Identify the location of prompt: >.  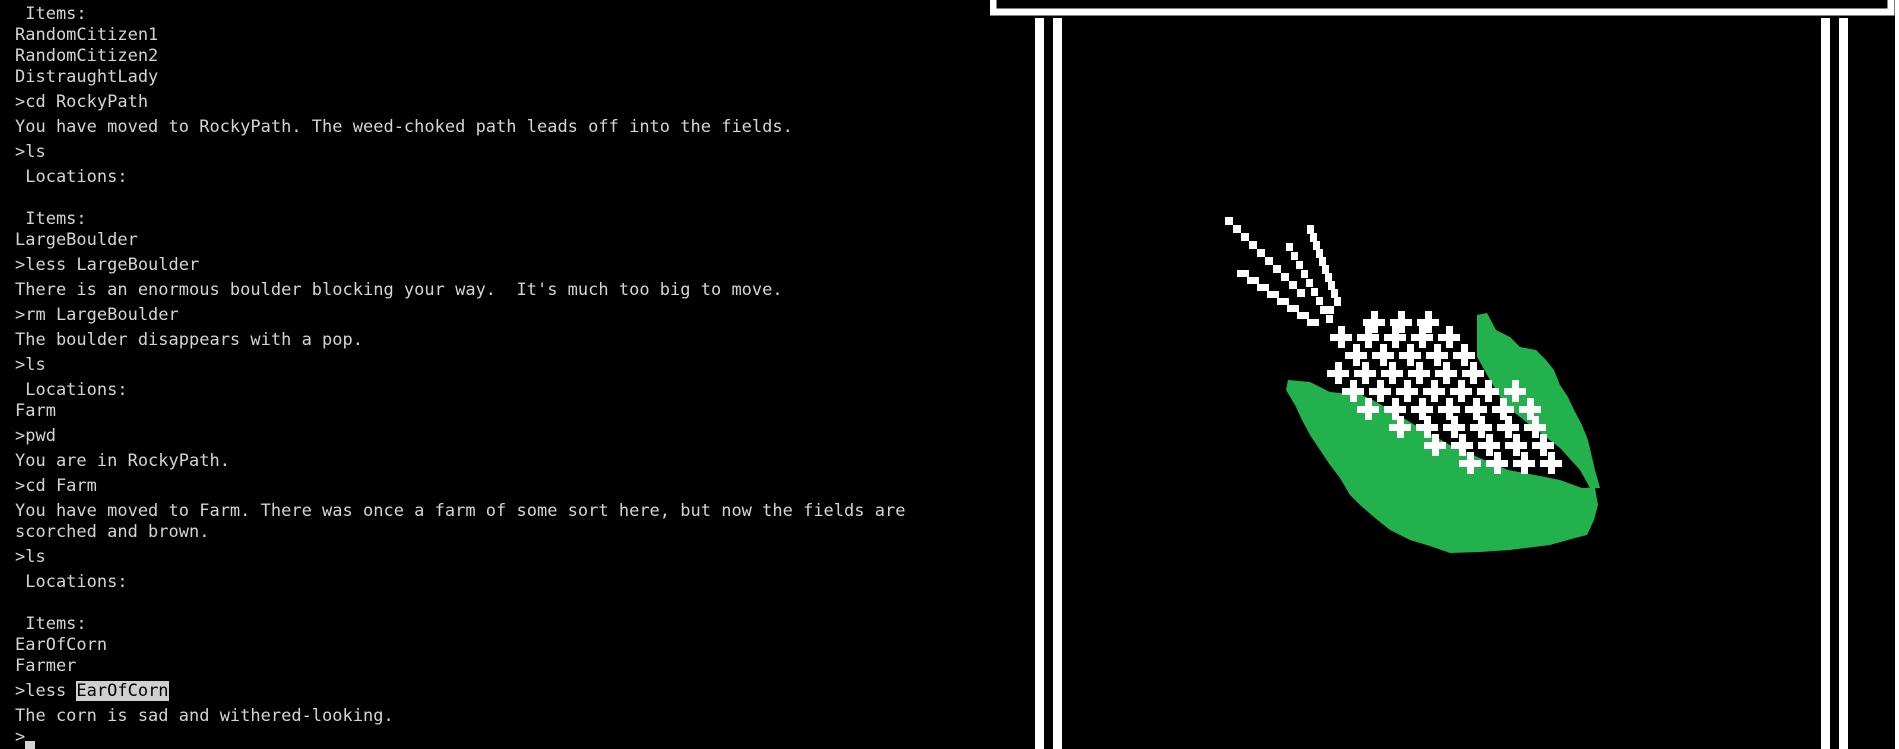
(20, 737).